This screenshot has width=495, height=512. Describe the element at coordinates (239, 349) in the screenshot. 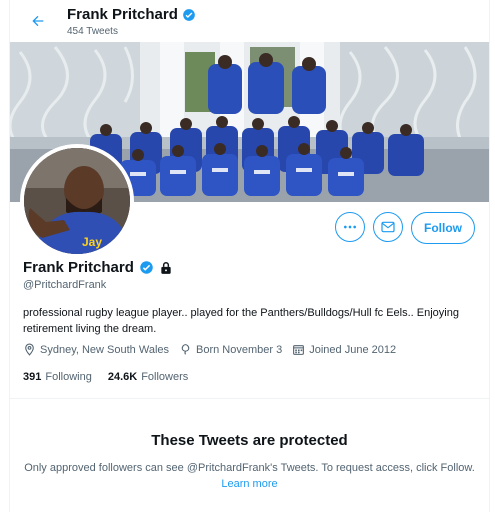

I see `birthday-text: Born November 3` at that location.